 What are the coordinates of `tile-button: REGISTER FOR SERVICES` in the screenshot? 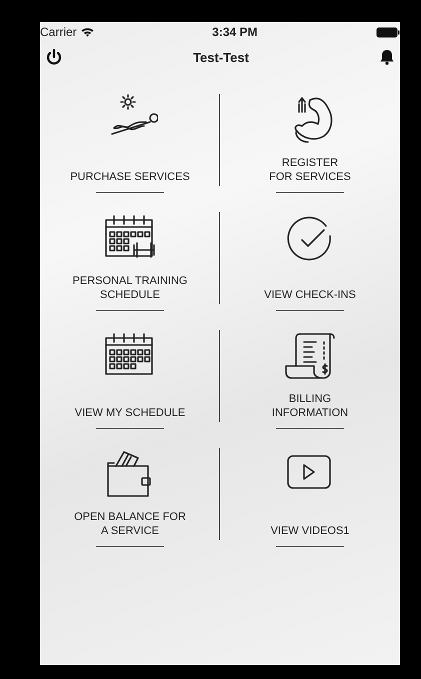 It's located at (310, 170).